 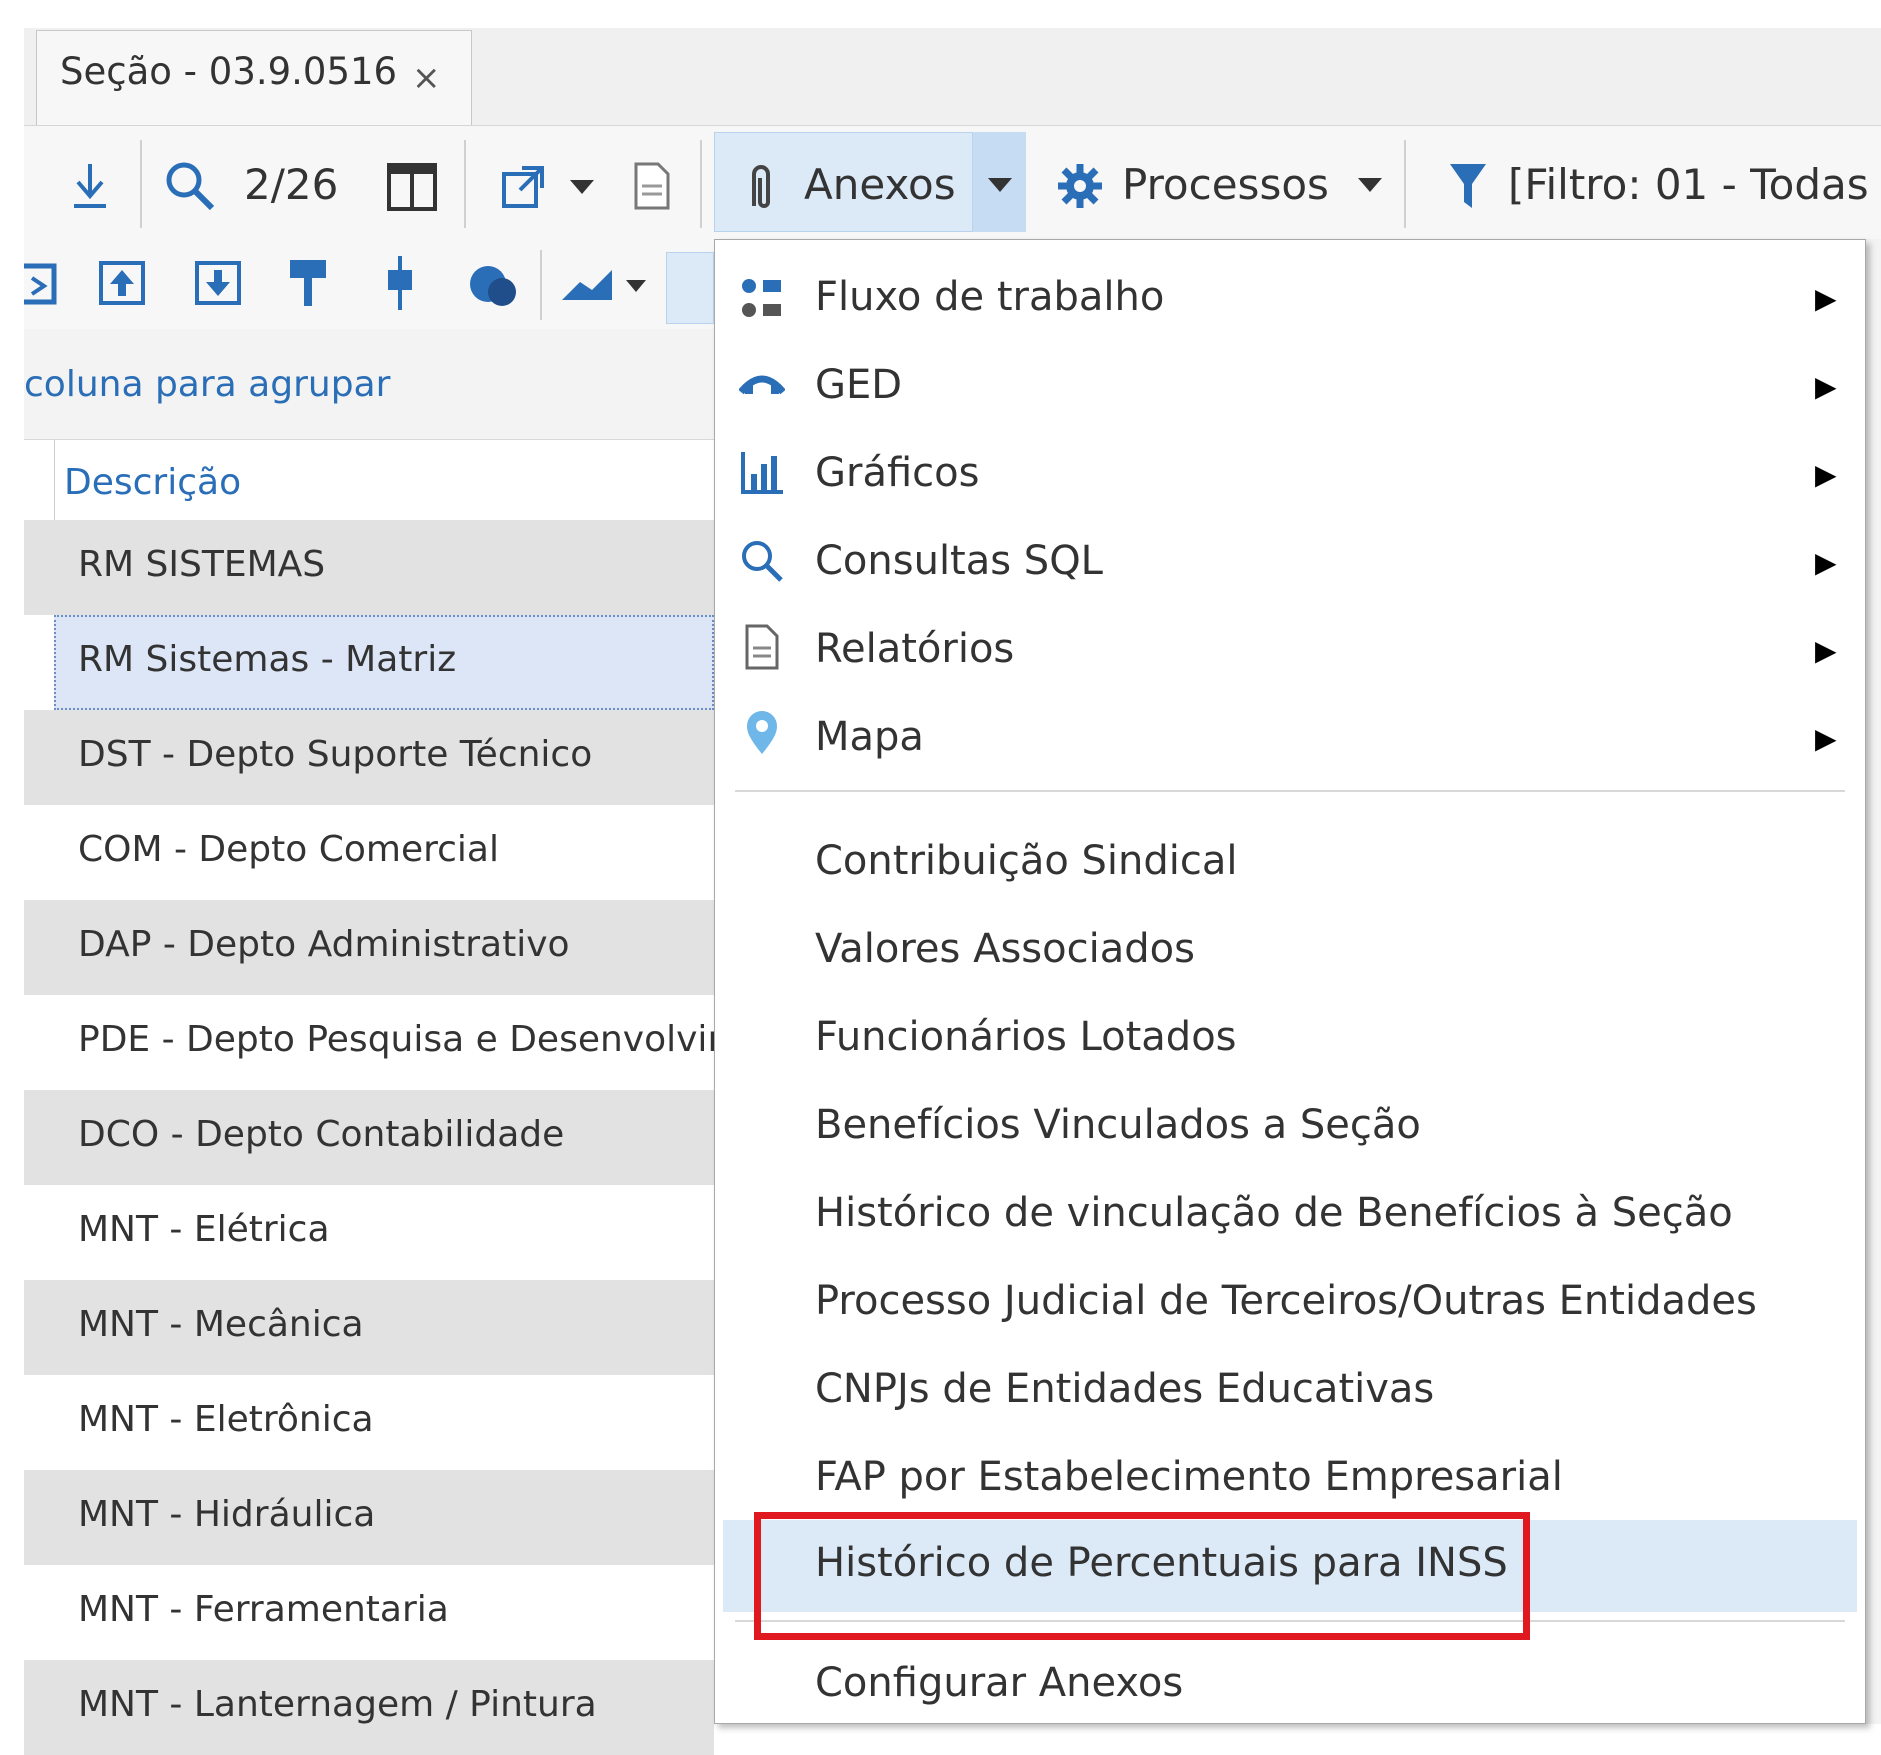 I want to click on document-icon, so click(x=652, y=186).